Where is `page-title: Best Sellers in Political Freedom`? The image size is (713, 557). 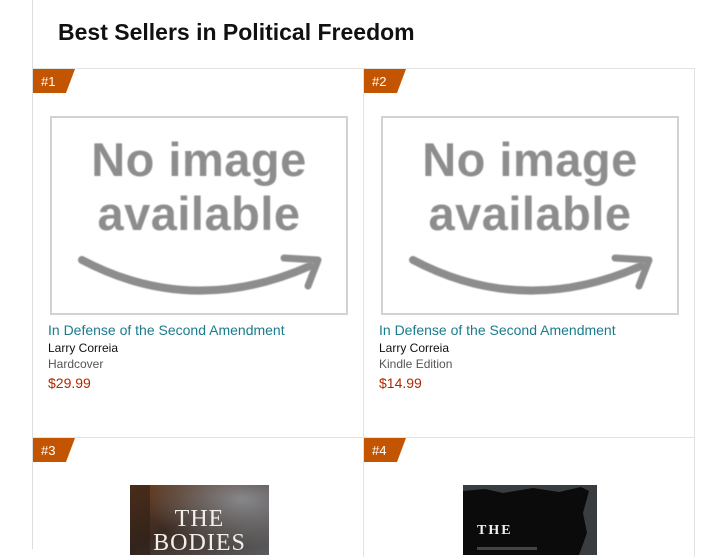
page-title: Best Sellers in Political Freedom is located at coordinates (236, 32).